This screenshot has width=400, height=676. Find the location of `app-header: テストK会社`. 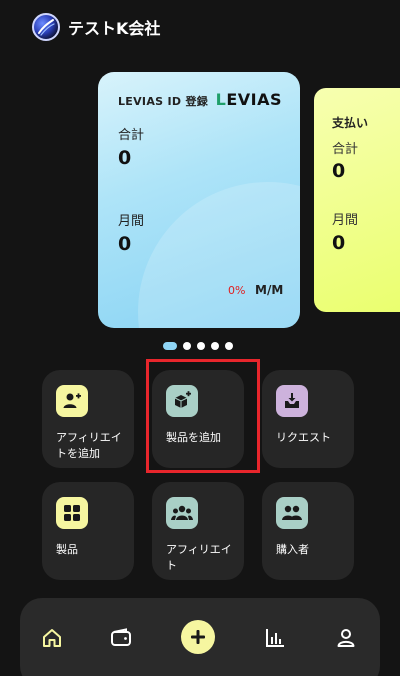

app-header: テストK会社 is located at coordinates (96, 27).